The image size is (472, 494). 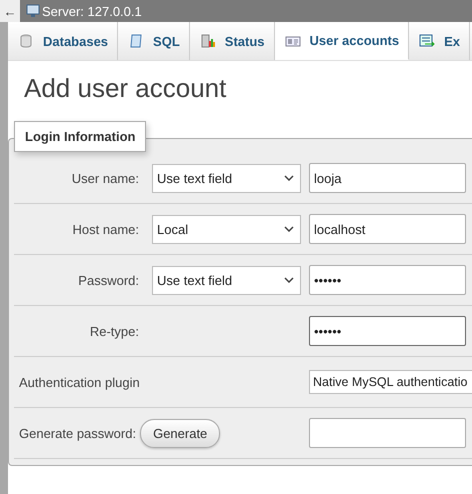 What do you see at coordinates (63, 41) in the screenshot?
I see `tab: Databases` at bounding box center [63, 41].